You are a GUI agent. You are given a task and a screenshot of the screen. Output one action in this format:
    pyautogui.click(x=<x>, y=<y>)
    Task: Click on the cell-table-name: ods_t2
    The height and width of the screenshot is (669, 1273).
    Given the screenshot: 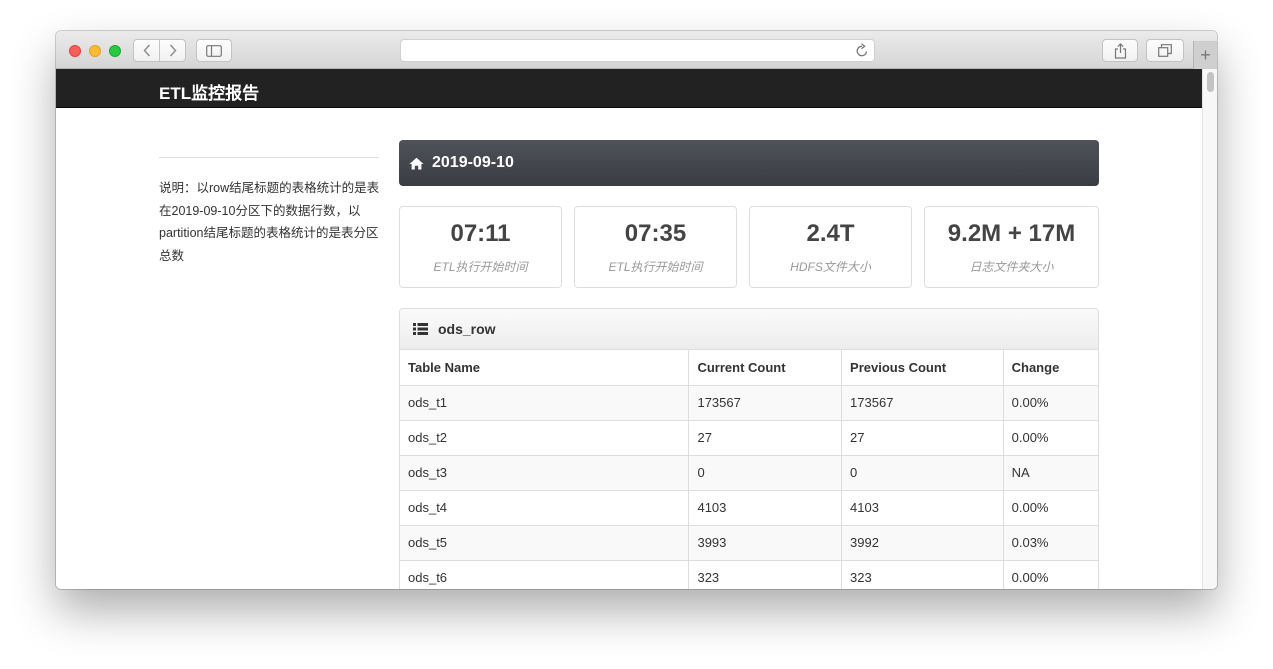 What is the action you would take?
    pyautogui.click(x=545, y=438)
    